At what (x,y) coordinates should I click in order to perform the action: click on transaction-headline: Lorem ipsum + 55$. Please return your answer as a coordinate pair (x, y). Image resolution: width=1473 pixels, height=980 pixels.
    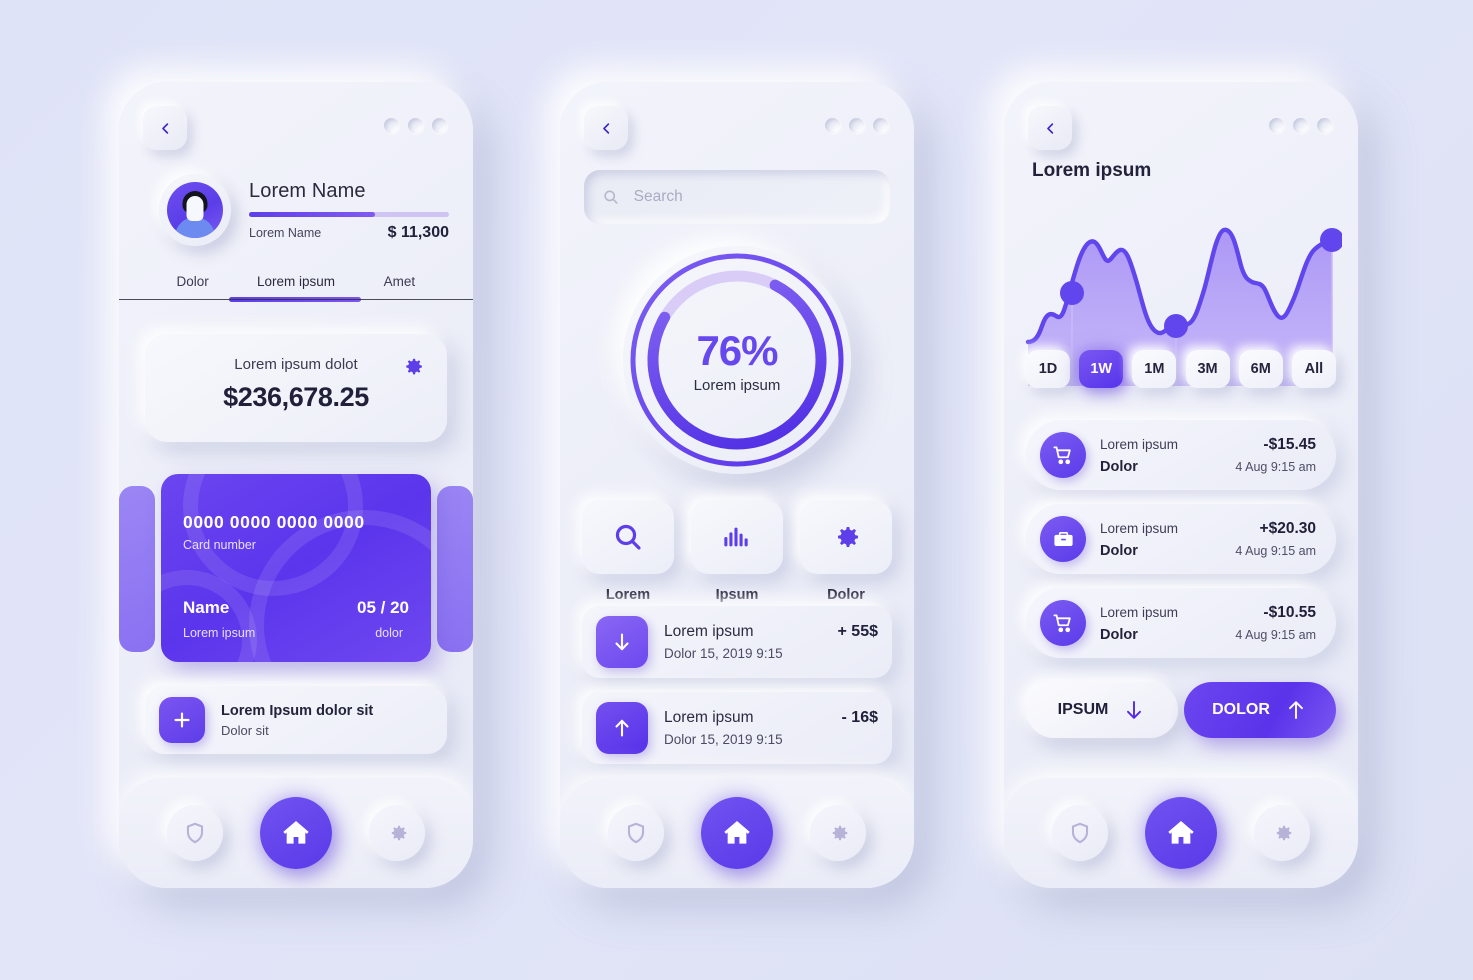
    Looking at the image, I should click on (771, 632).